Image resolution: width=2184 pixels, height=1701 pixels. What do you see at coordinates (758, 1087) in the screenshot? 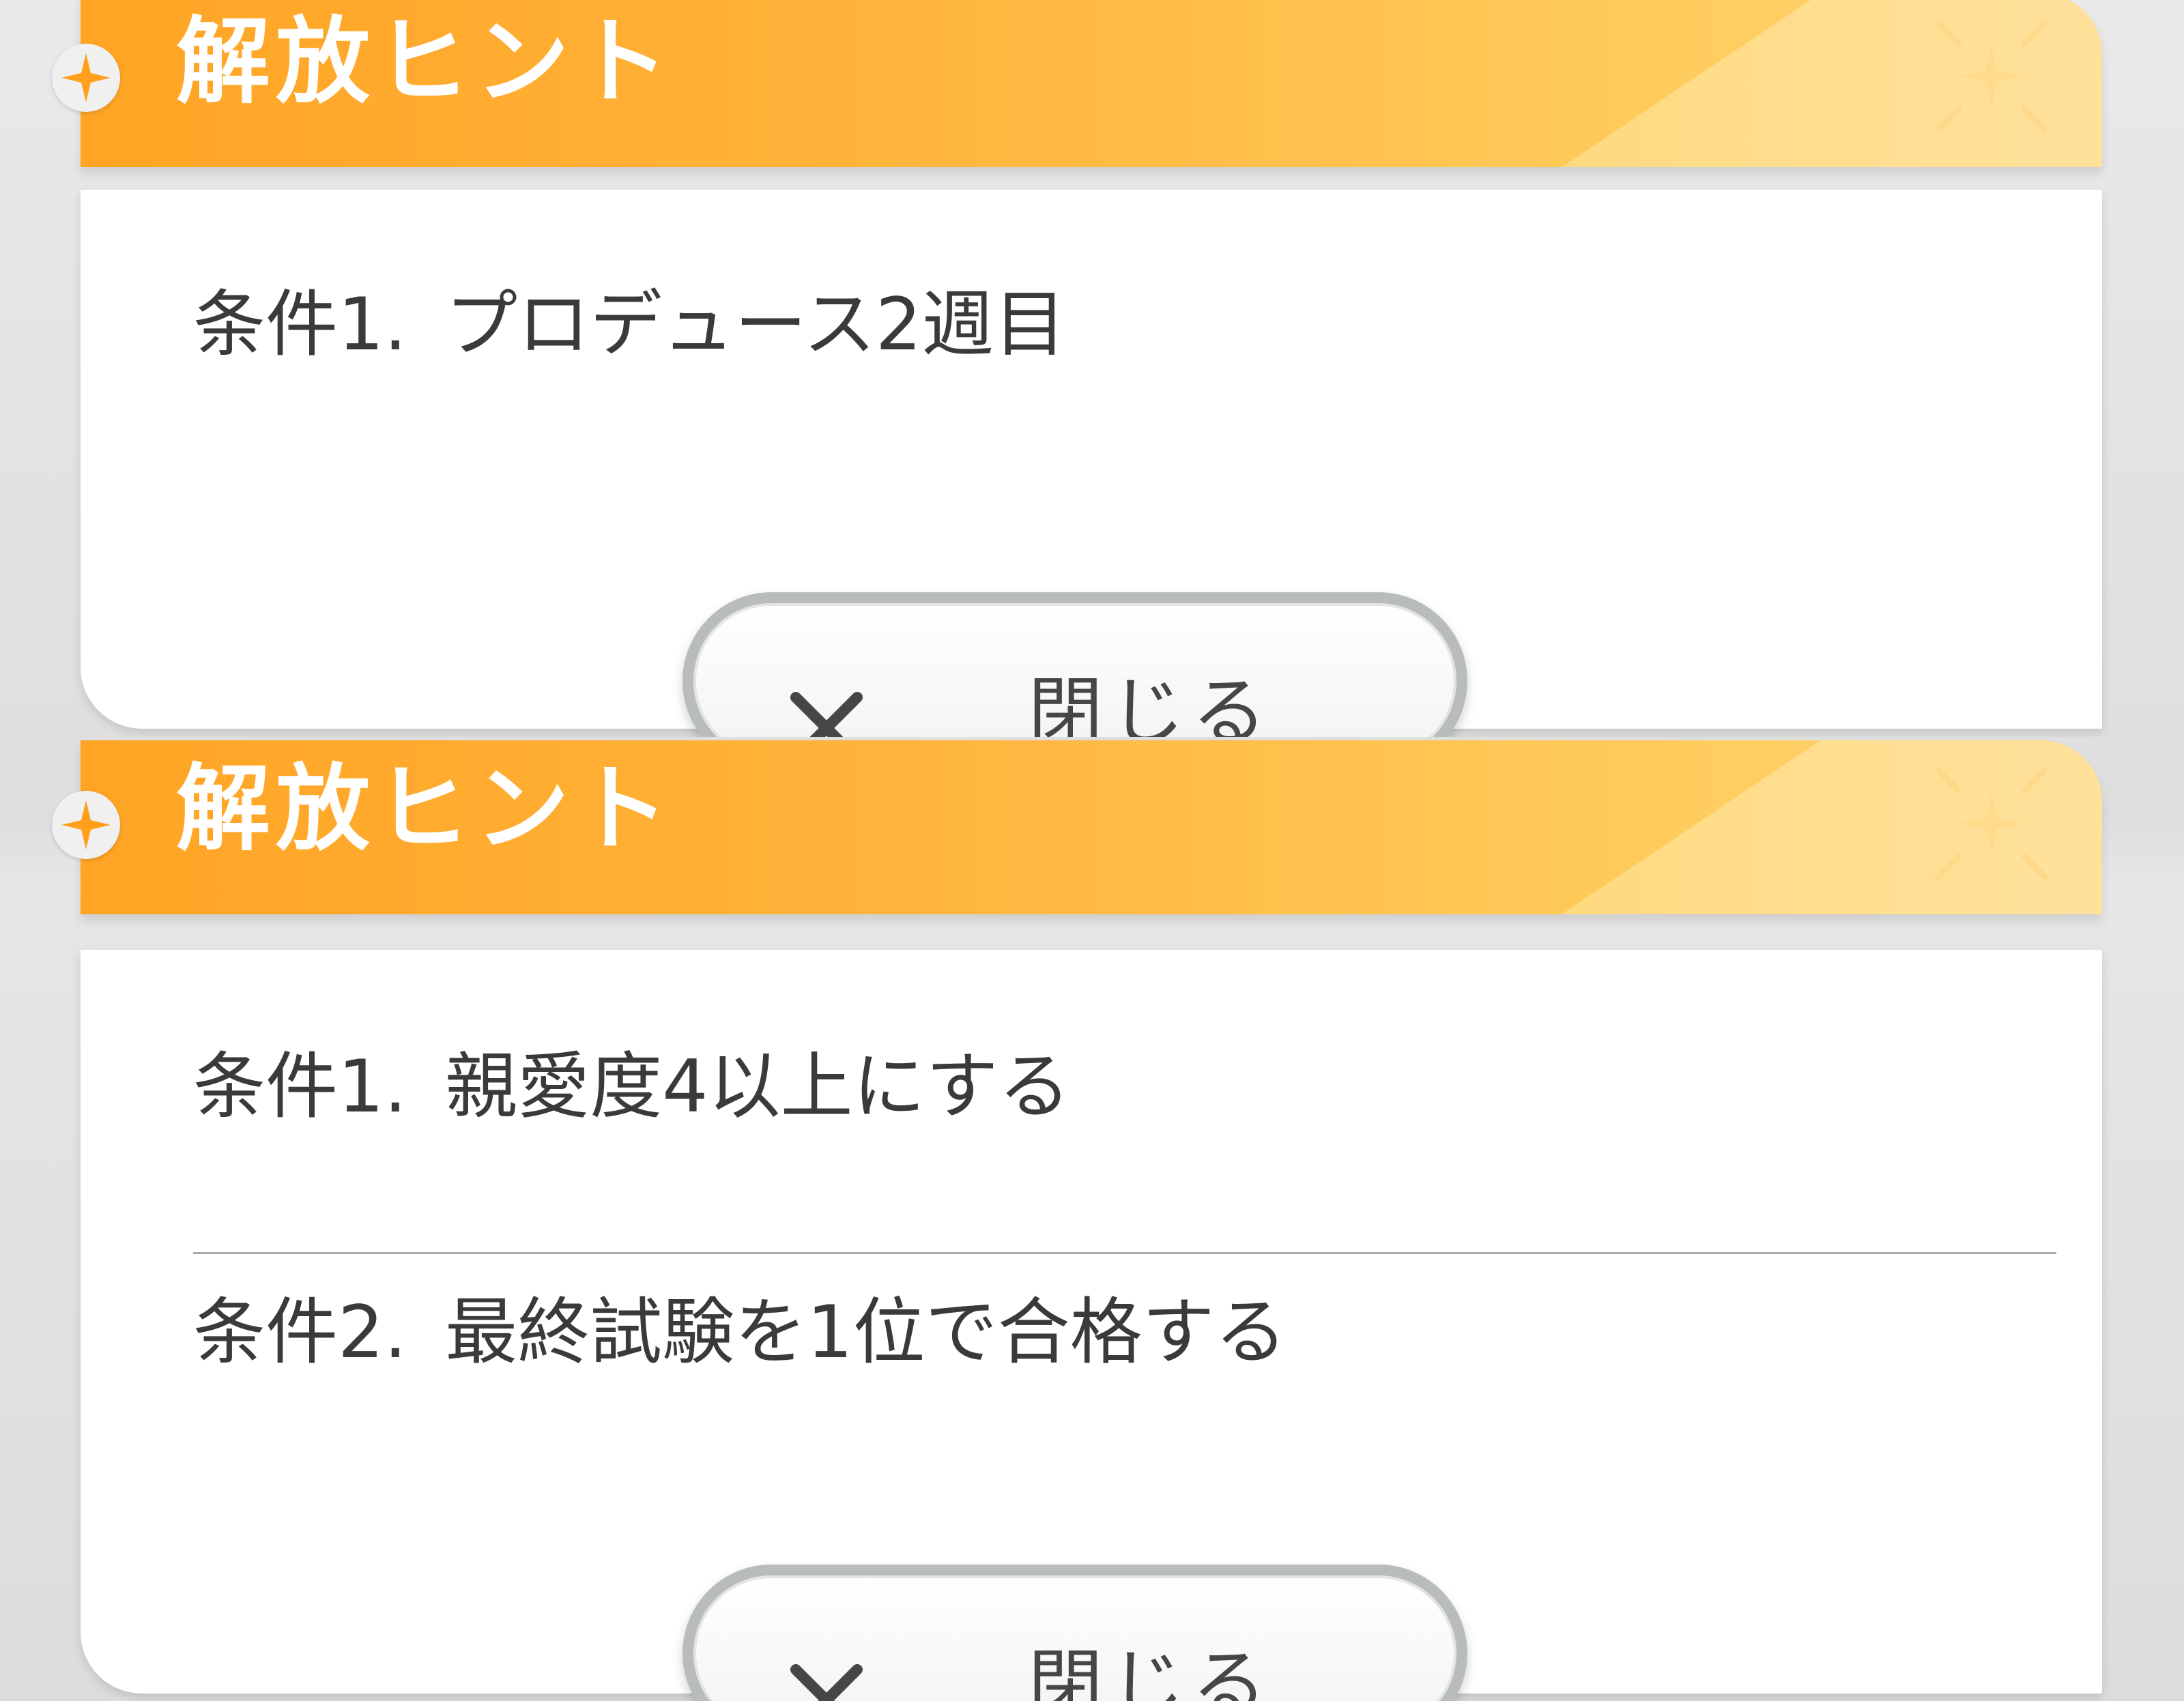
I see `condition-text: 親愛度4以上にする` at bounding box center [758, 1087].